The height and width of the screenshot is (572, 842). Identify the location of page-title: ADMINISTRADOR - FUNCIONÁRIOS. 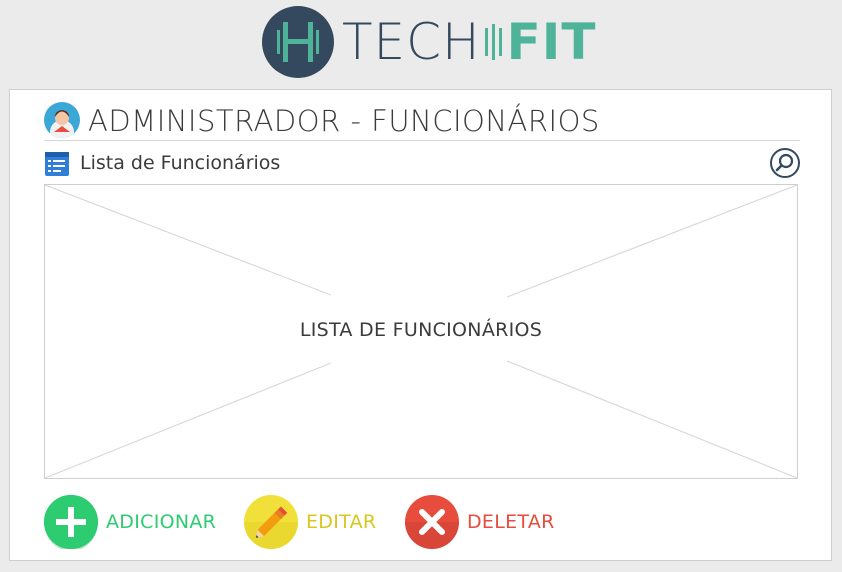
(344, 121).